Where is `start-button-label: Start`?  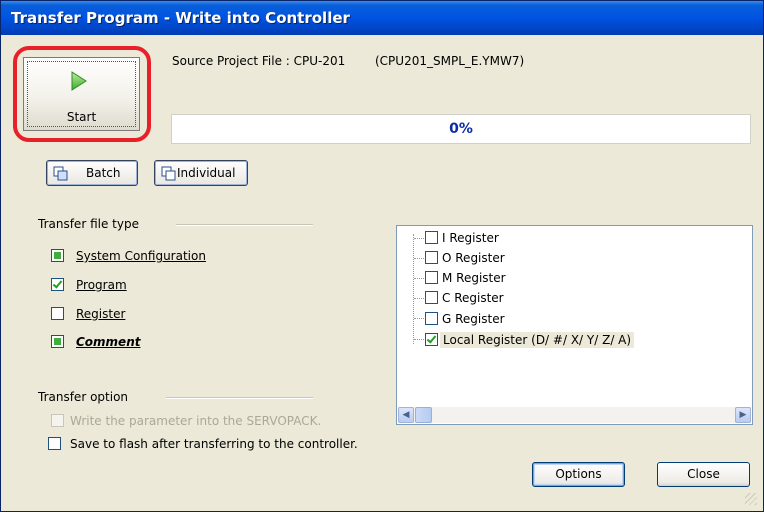
start-button-label: Start is located at coordinates (81, 117).